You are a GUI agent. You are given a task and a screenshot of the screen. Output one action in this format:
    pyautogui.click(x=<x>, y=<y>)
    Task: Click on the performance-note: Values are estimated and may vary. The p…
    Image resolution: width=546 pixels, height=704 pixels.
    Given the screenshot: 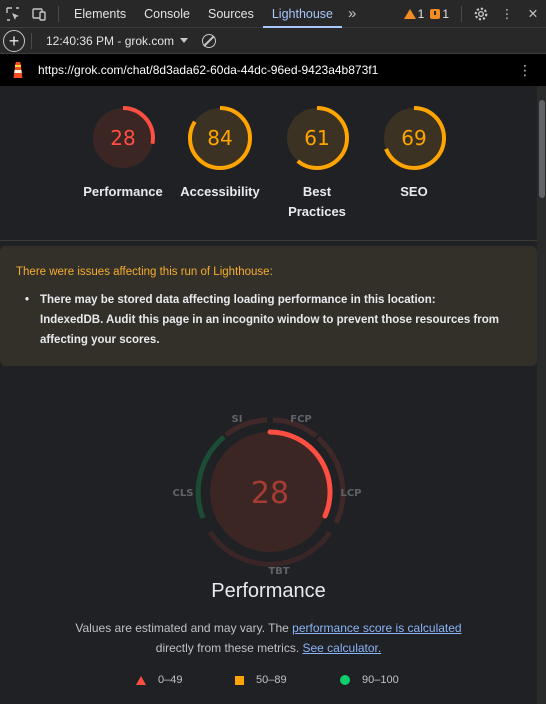 What is the action you would take?
    pyautogui.click(x=268, y=638)
    